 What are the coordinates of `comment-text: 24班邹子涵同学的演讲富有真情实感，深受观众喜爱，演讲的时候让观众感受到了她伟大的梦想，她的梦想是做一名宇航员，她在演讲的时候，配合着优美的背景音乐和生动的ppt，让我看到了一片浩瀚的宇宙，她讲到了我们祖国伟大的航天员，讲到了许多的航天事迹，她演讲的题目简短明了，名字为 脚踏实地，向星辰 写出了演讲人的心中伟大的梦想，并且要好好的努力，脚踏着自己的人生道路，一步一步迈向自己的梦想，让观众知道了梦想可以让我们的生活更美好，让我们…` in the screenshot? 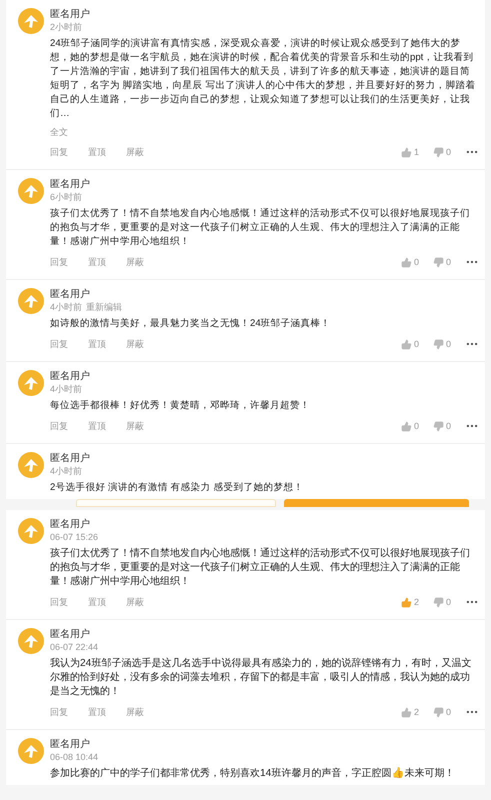 It's located at (263, 79).